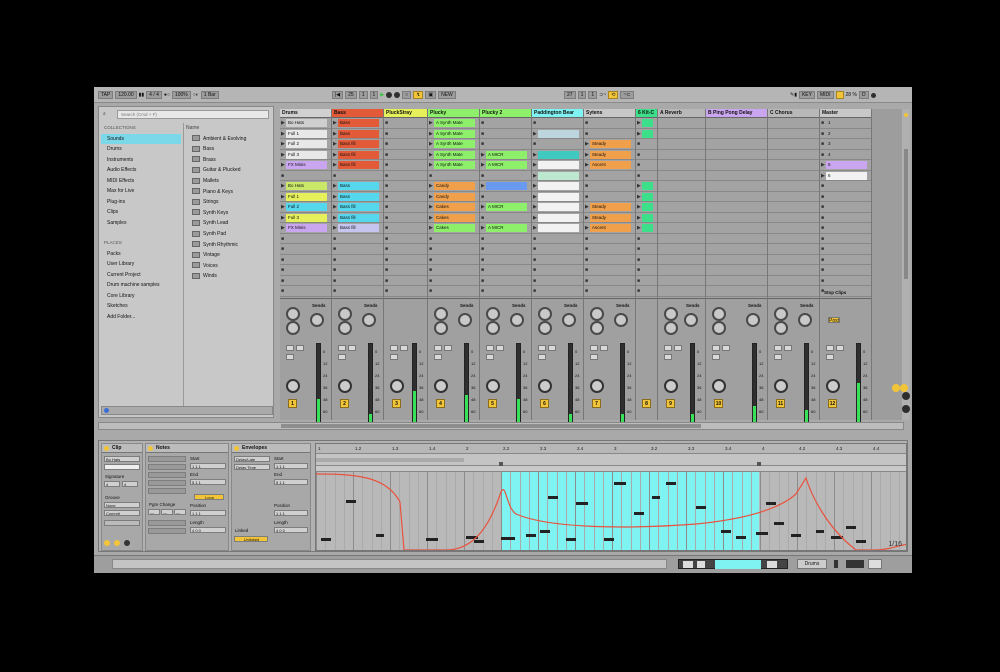 The image size is (1000, 672). I want to click on browser-folder: Bass, so click(228, 149).